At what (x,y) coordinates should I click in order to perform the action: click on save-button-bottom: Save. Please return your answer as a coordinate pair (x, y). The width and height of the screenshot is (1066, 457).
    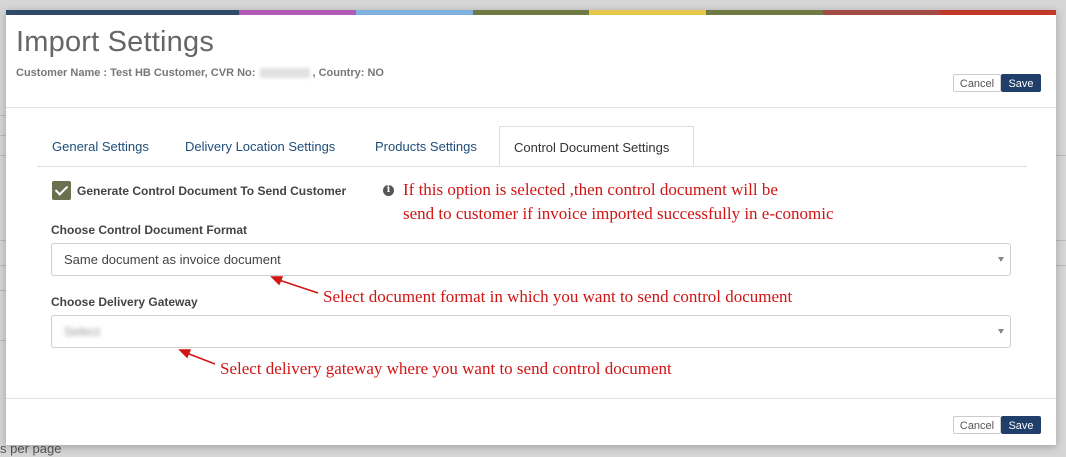
    Looking at the image, I should click on (1021, 425).